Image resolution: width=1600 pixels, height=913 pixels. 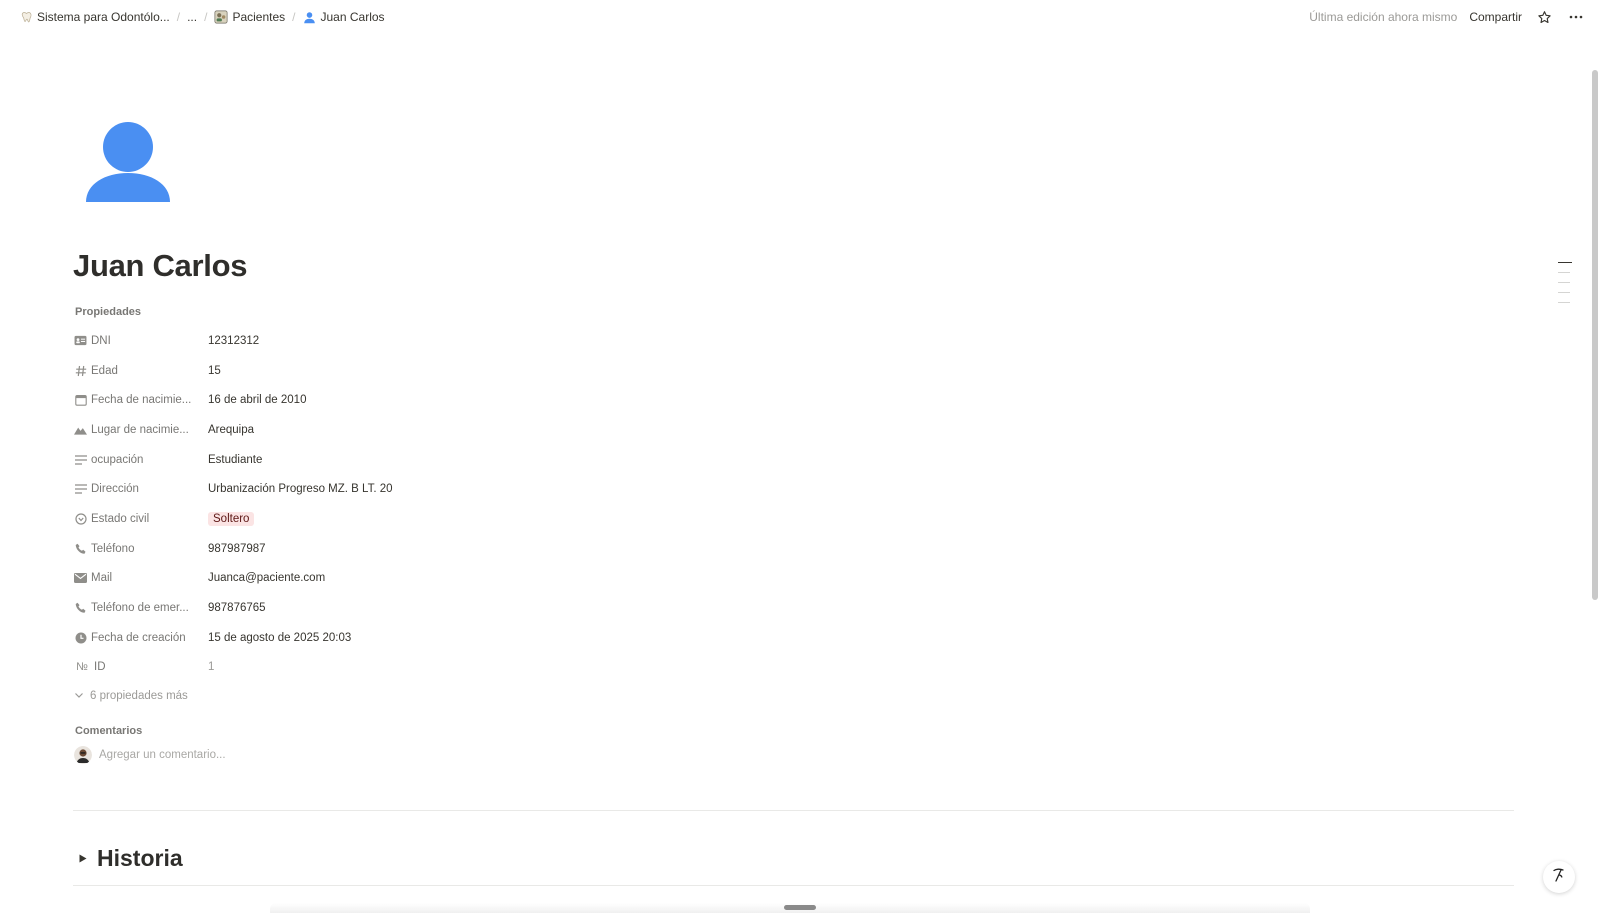 I want to click on status-tag: Soltero, so click(x=231, y=518).